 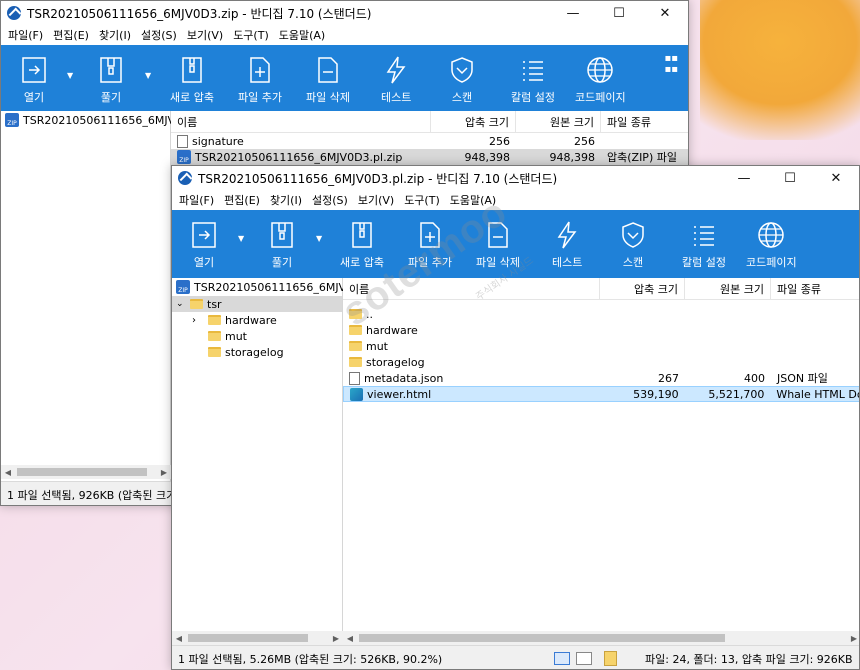 I want to click on scan-label: 스캔, so click(x=633, y=262).